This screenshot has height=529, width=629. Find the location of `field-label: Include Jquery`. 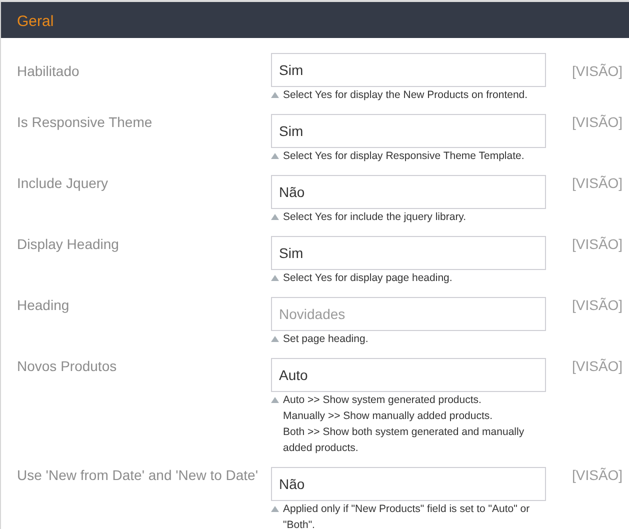

field-label: Include Jquery is located at coordinates (63, 183).